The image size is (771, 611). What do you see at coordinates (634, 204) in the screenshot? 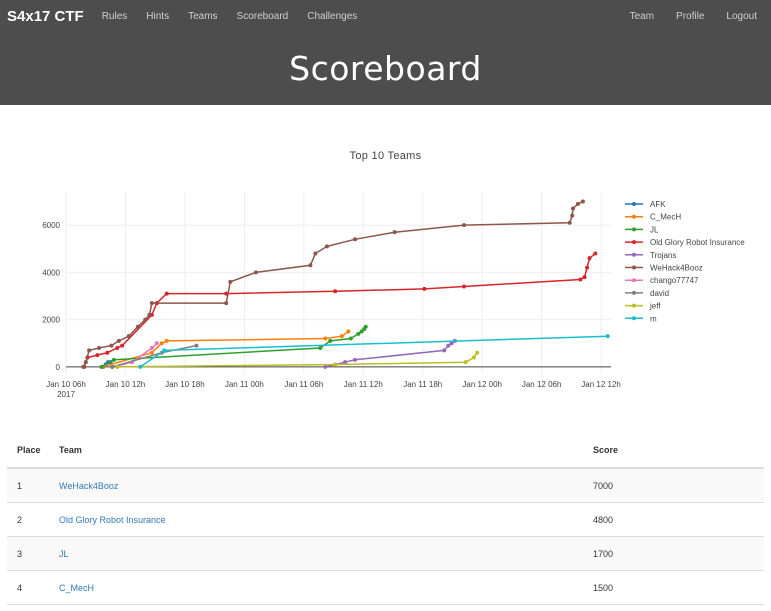
I see `legend-marker-afk` at bounding box center [634, 204].